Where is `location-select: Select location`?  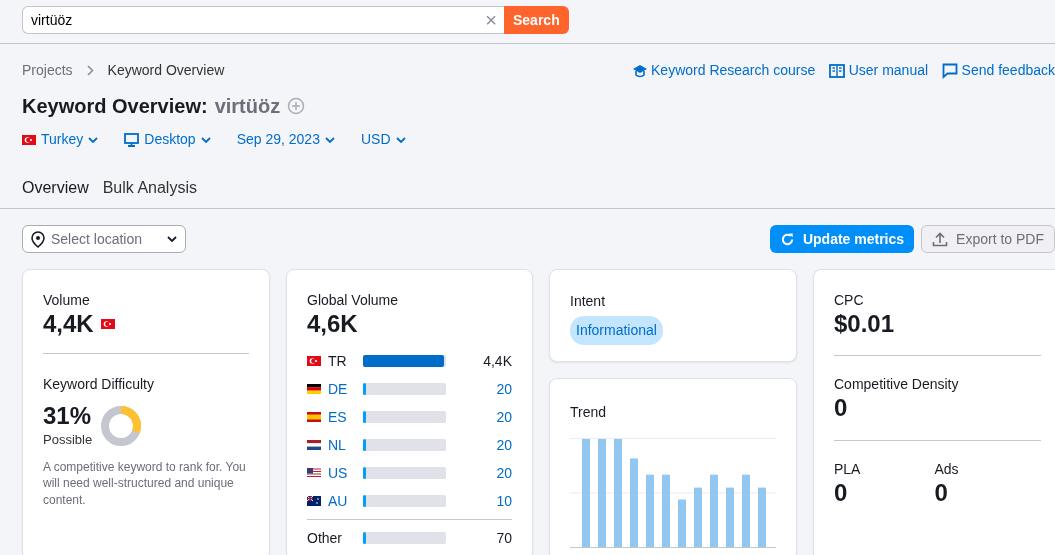
location-select: Select location is located at coordinates (104, 239).